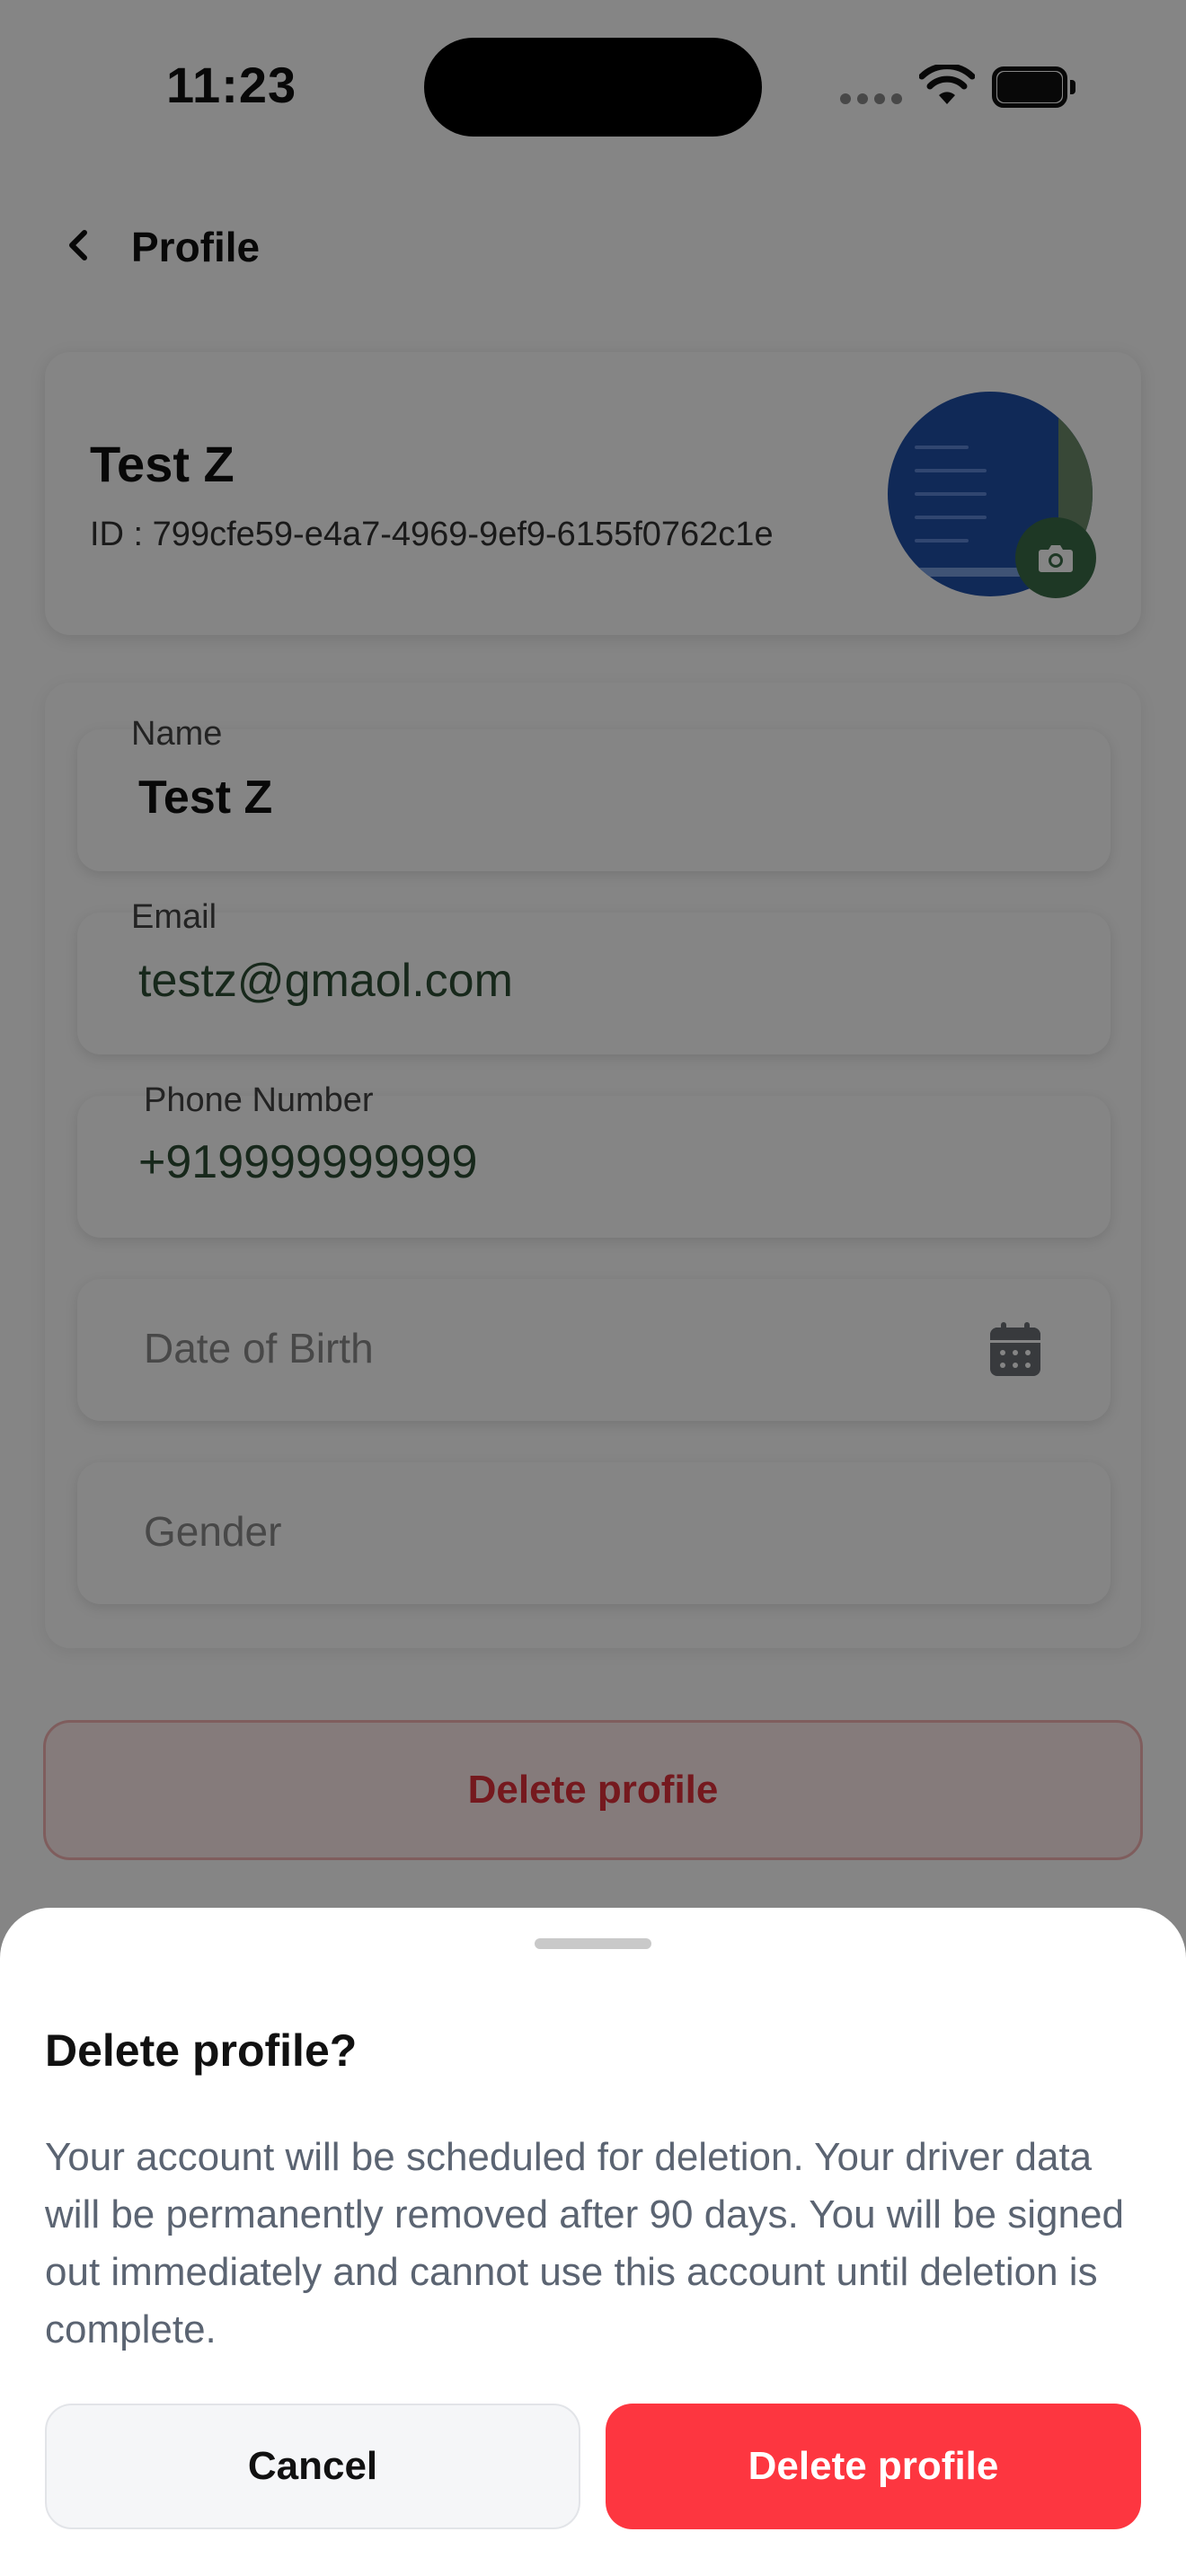 This screenshot has width=1186, height=2576. Describe the element at coordinates (312, 2466) in the screenshot. I see `cancel-button: Cancel` at that location.